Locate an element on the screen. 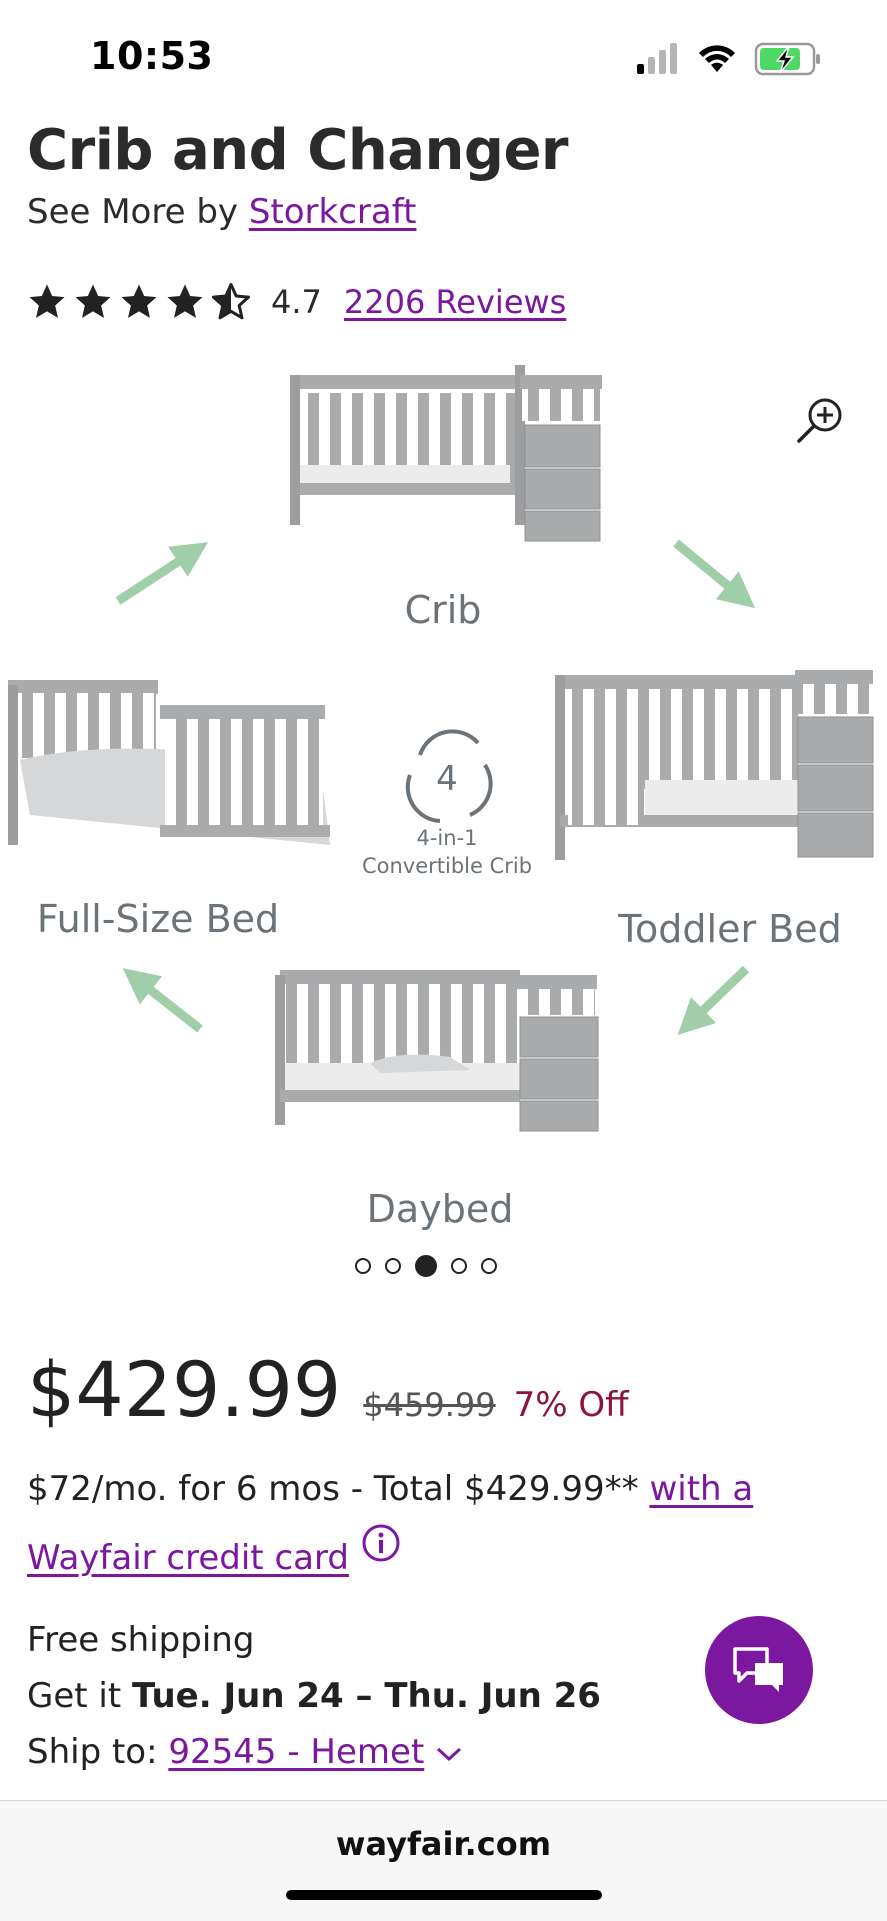 Image resolution: width=887 pixels, height=1921 pixels. signal-icon is located at coordinates (657, 58).